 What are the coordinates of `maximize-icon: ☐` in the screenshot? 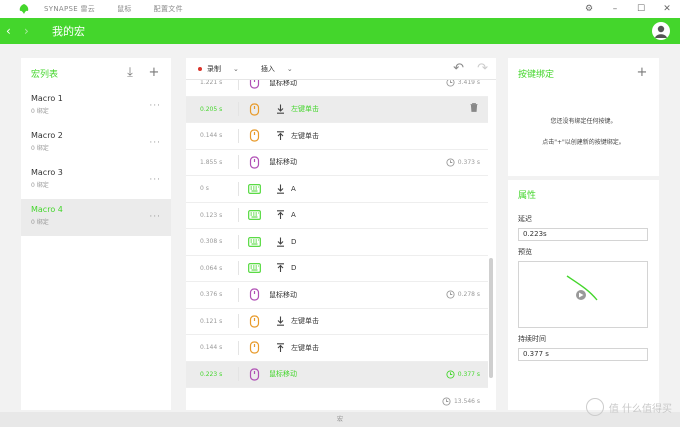 It's located at (641, 9).